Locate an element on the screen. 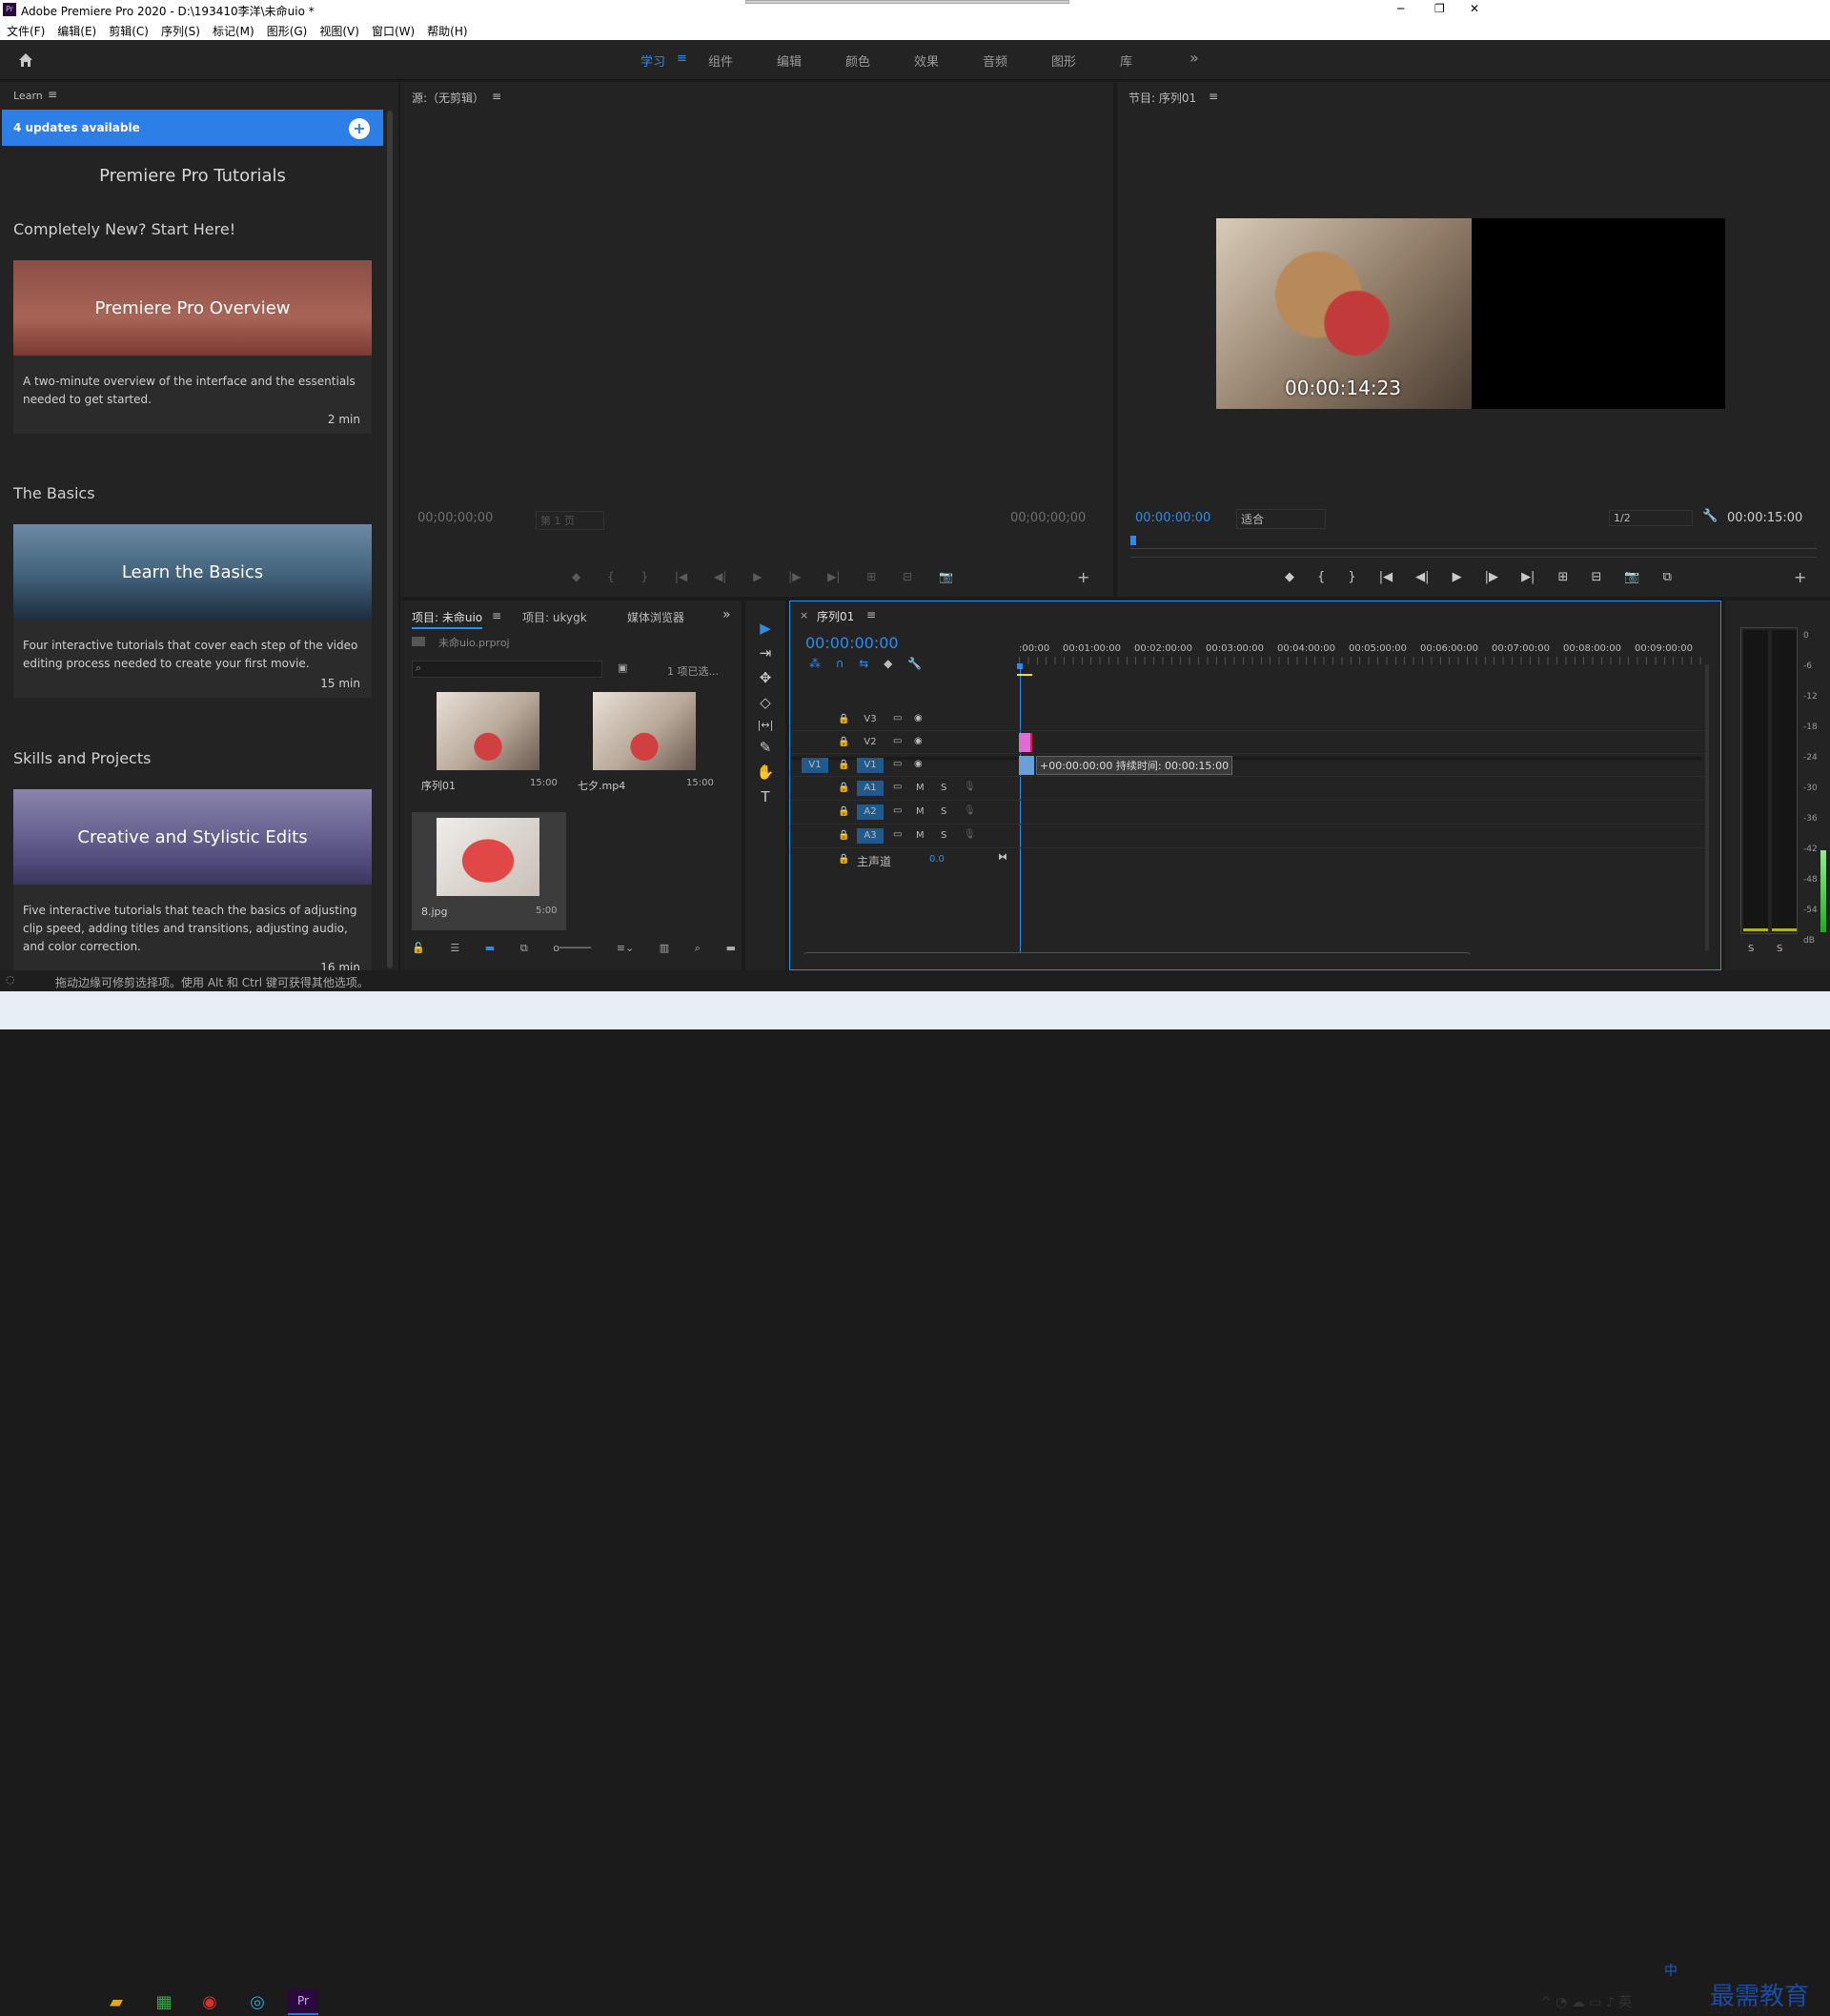 The image size is (1830, 2016). search-taskbar-icon: ⌕ is located at coordinates (68, 2001).